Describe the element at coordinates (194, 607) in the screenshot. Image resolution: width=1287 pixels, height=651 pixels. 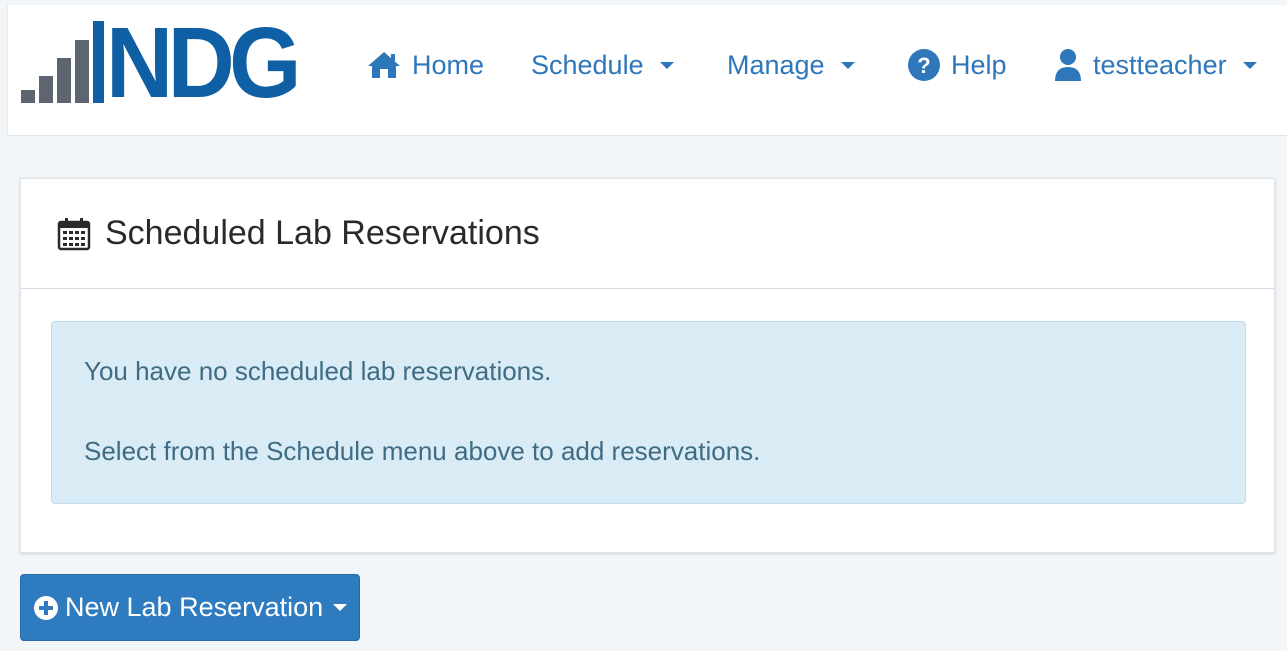
I see `new-lab-reservation-label: New Lab Reservation` at that location.